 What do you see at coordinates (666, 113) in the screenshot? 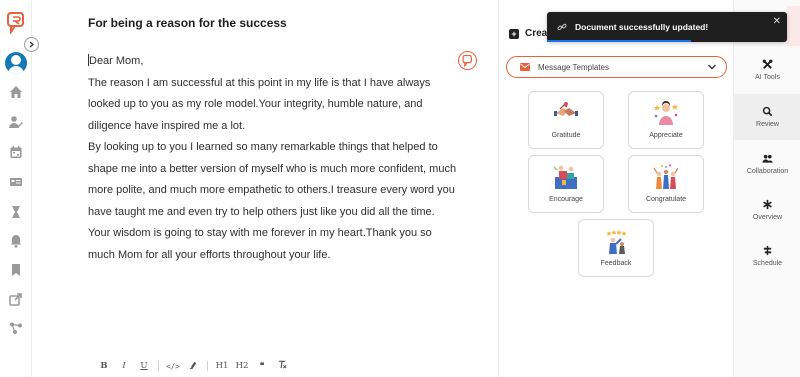
I see `appreciate-person-icon` at bounding box center [666, 113].